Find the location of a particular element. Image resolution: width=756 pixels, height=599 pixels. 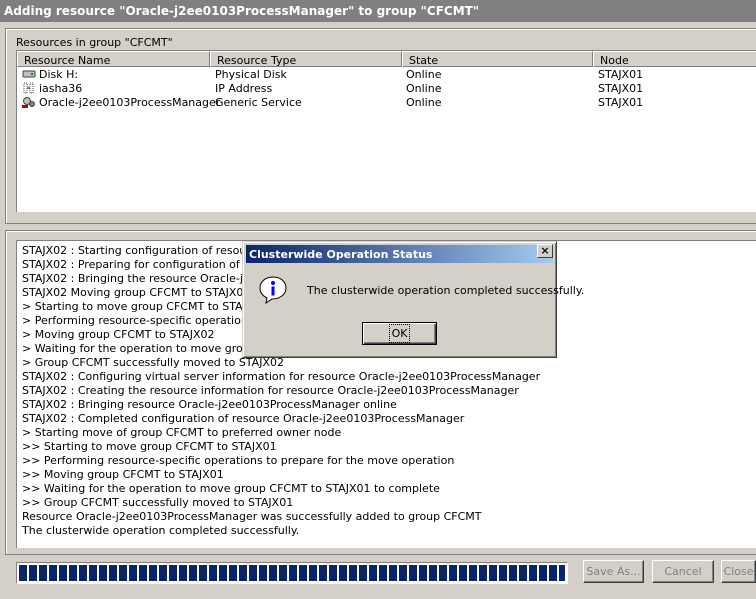

dialog-close-icon: × is located at coordinates (545, 251).